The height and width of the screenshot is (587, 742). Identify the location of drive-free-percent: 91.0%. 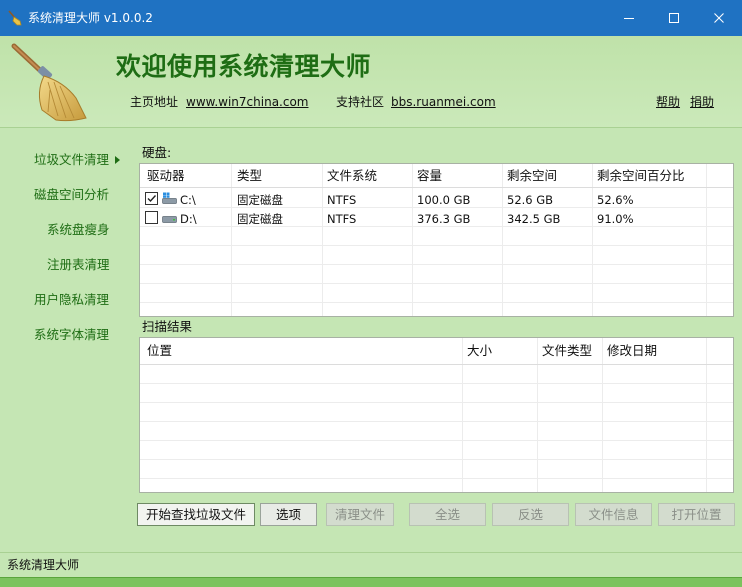
(615, 219).